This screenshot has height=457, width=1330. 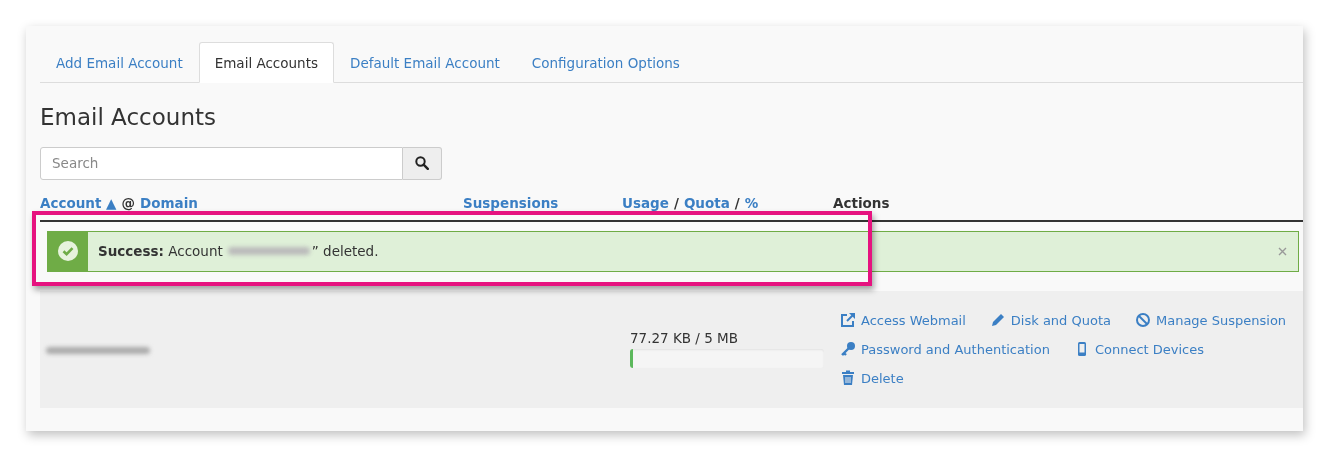 I want to click on tab: Email Accounts, so click(x=266, y=62).